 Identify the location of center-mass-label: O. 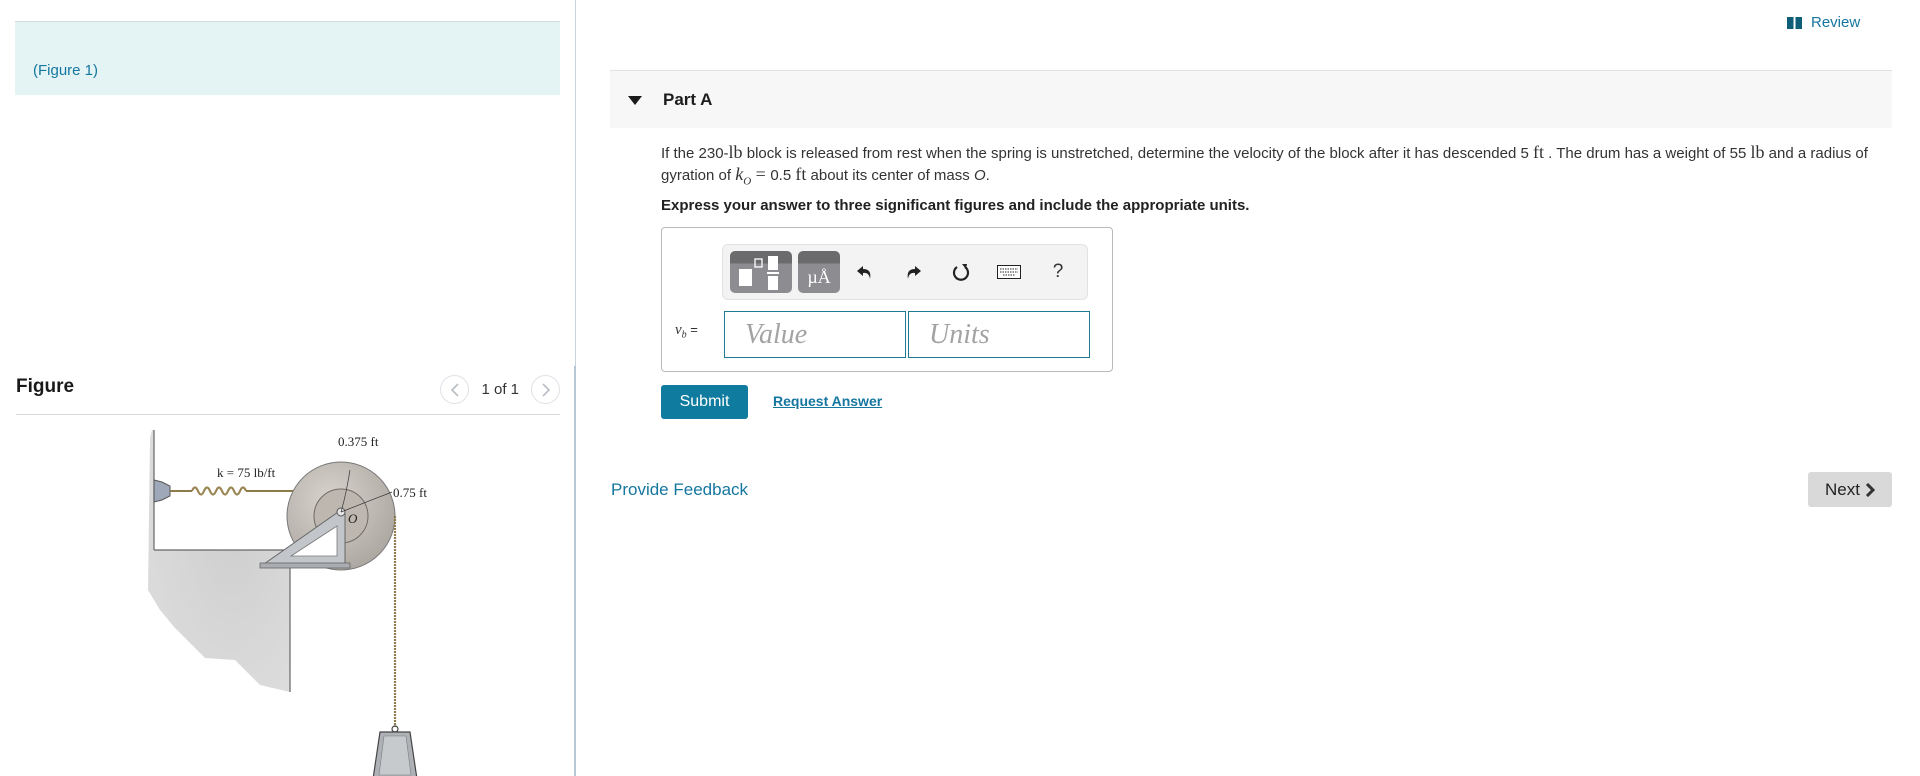
(979, 175).